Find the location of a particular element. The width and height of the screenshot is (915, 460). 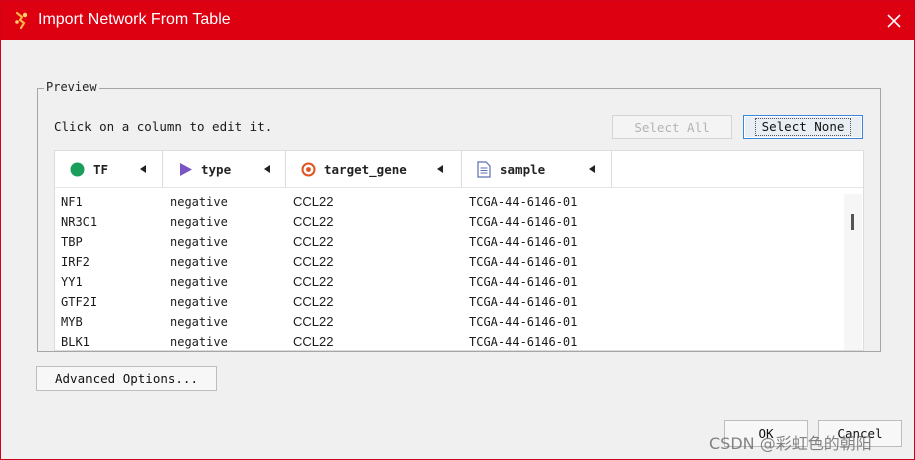

select-none-label: Select None is located at coordinates (803, 127).